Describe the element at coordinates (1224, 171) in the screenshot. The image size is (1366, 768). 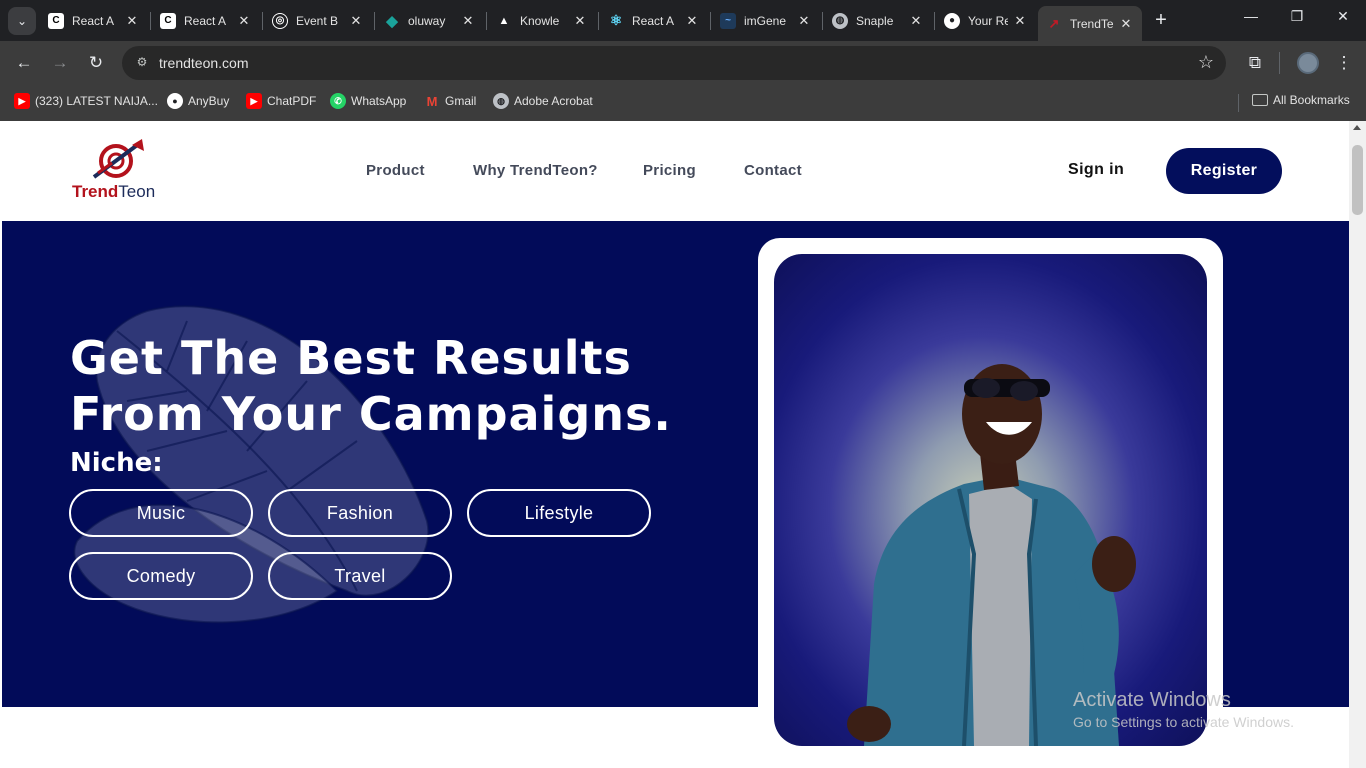
I see `register-button: Register` at that location.